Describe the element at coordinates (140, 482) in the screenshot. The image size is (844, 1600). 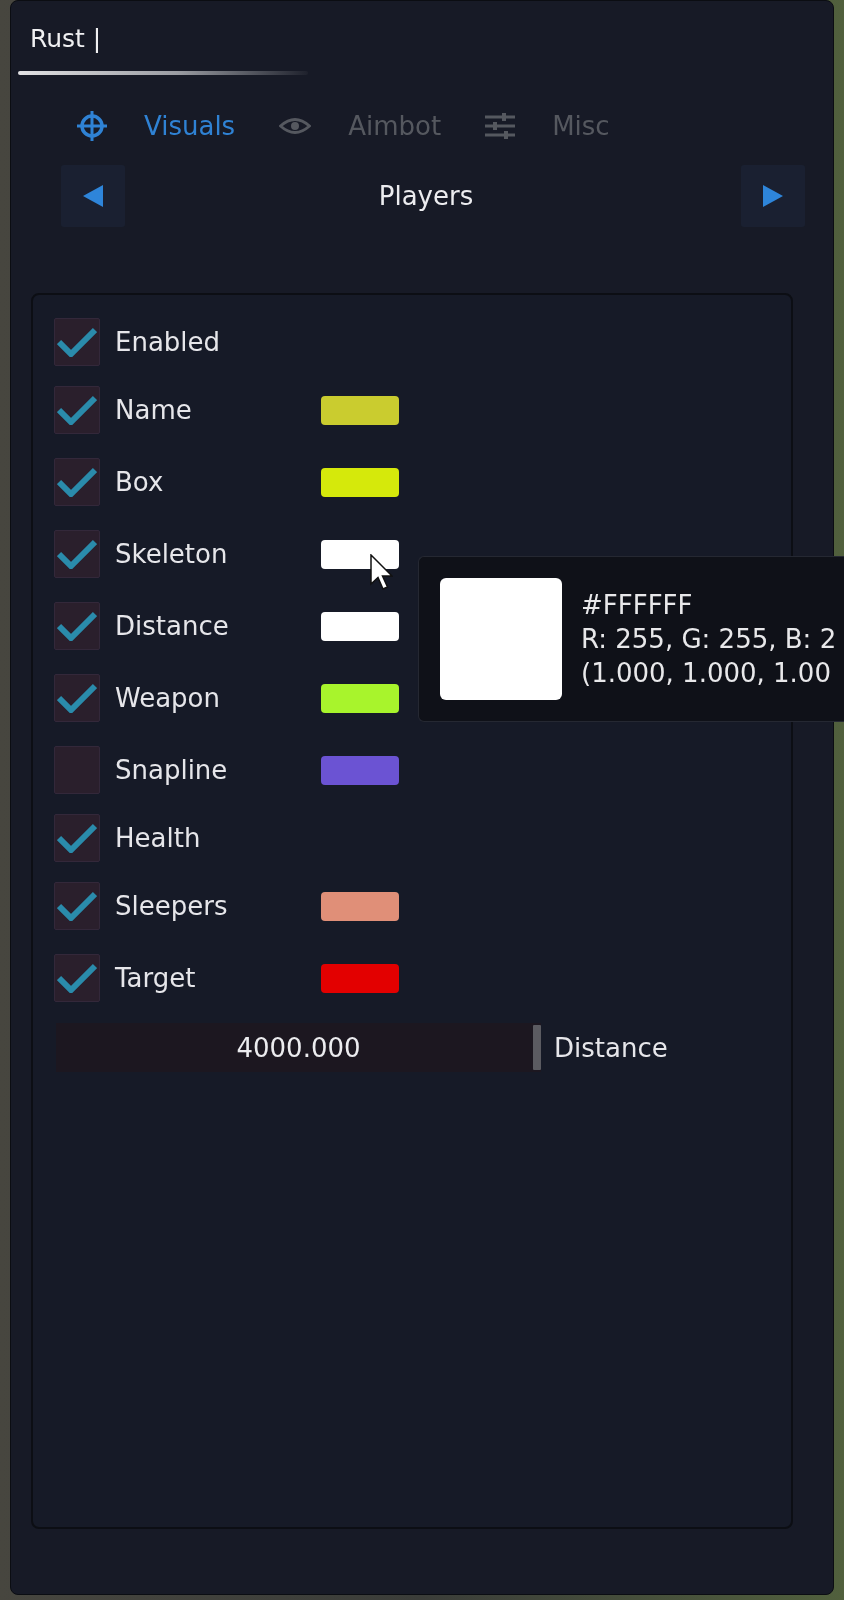
I see `option-label: Box` at that location.